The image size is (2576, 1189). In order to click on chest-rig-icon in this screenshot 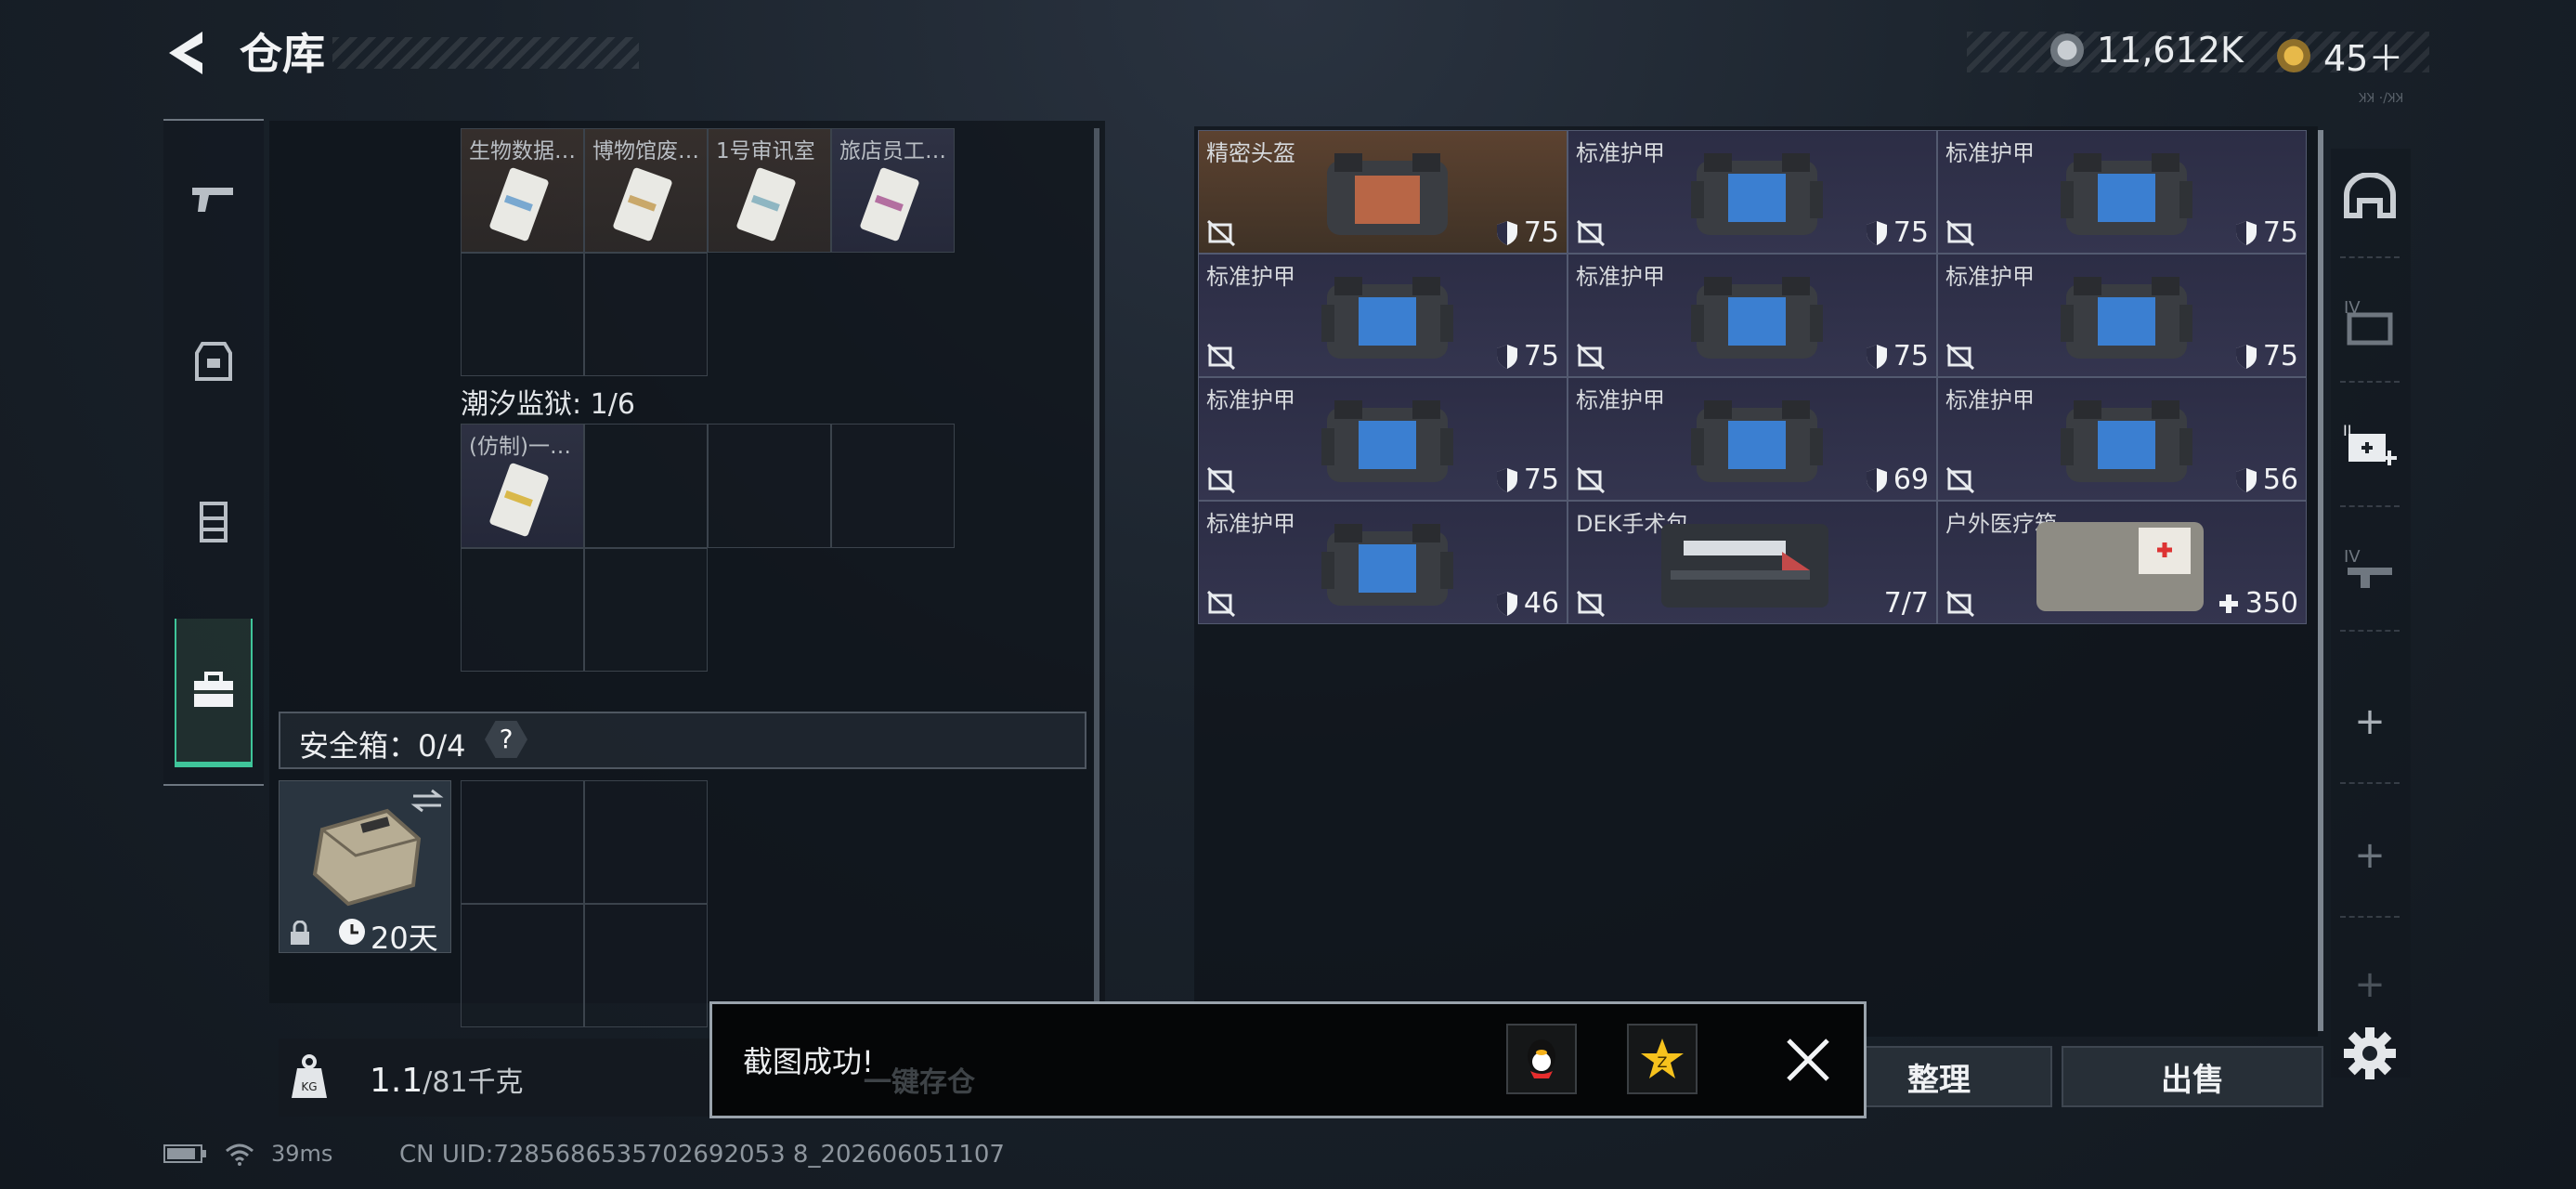, I will do `click(214, 522)`.